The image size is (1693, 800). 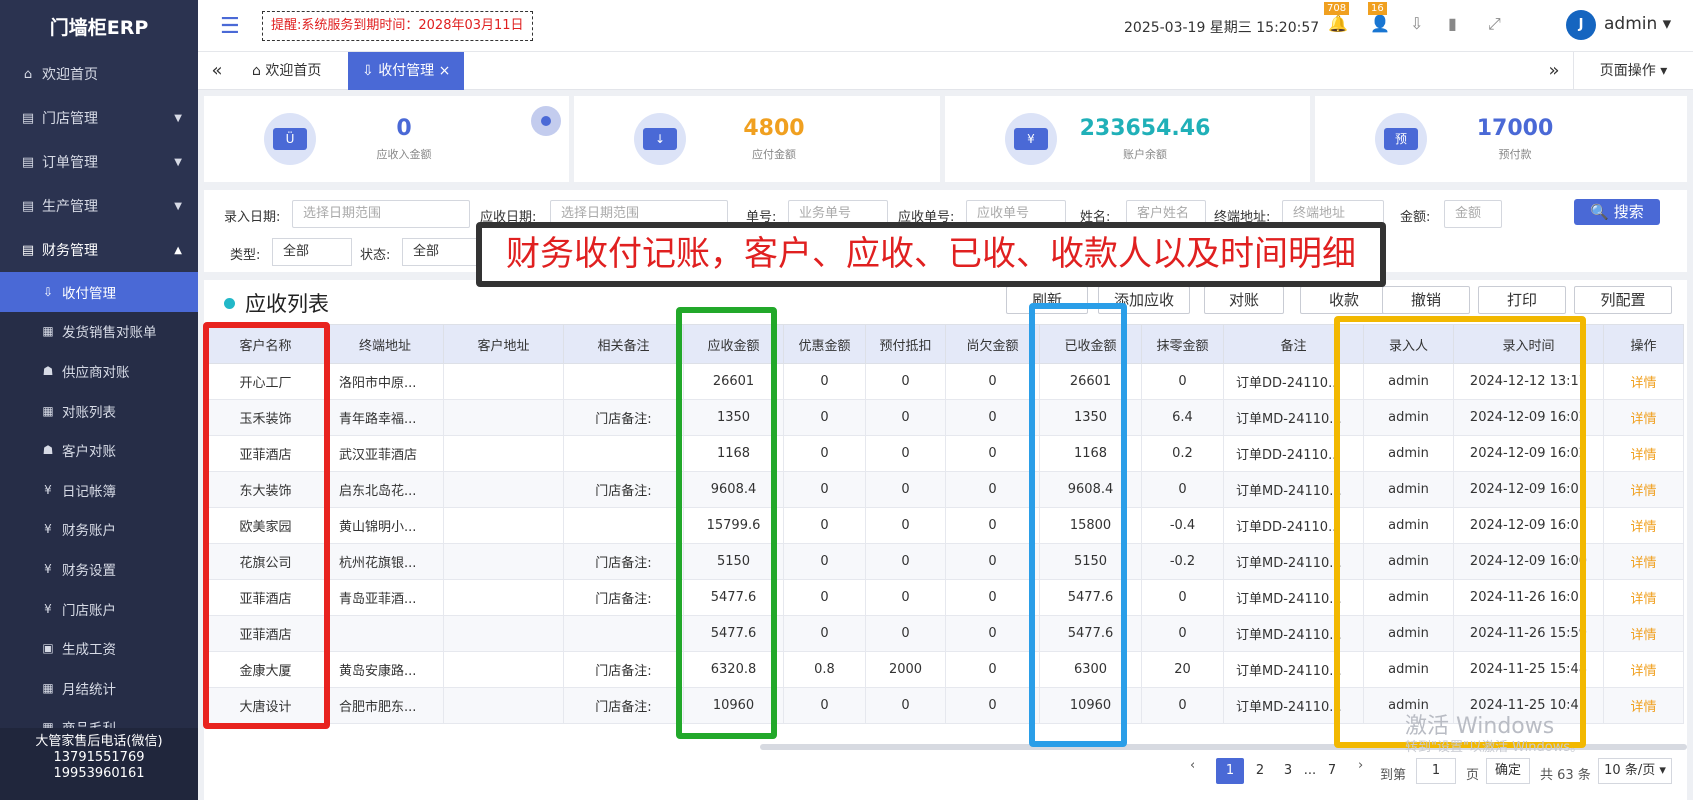 I want to click on sidebar-item-finance: ▤ 财务管理 ▲, so click(x=99, y=250).